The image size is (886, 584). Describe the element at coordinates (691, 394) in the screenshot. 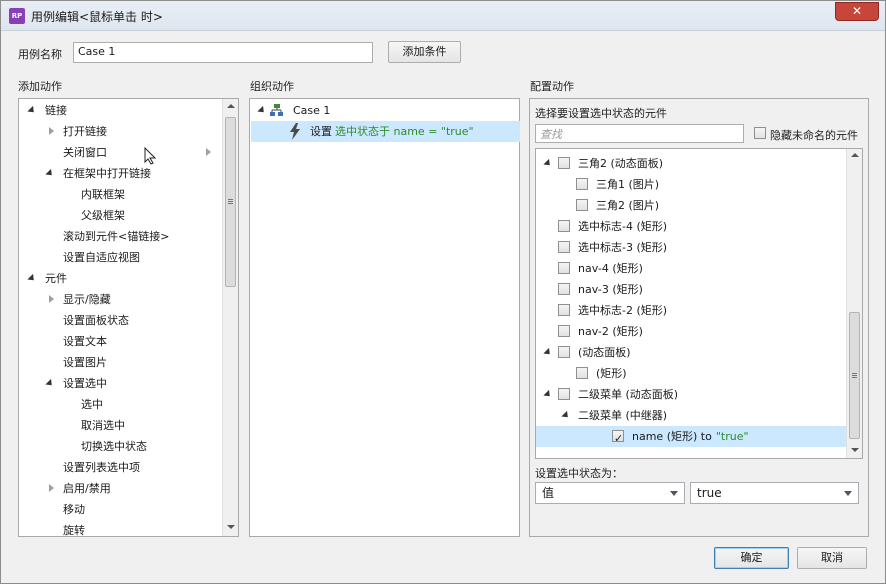

I see `widget-item: 二级菜单 (动态面板)` at that location.